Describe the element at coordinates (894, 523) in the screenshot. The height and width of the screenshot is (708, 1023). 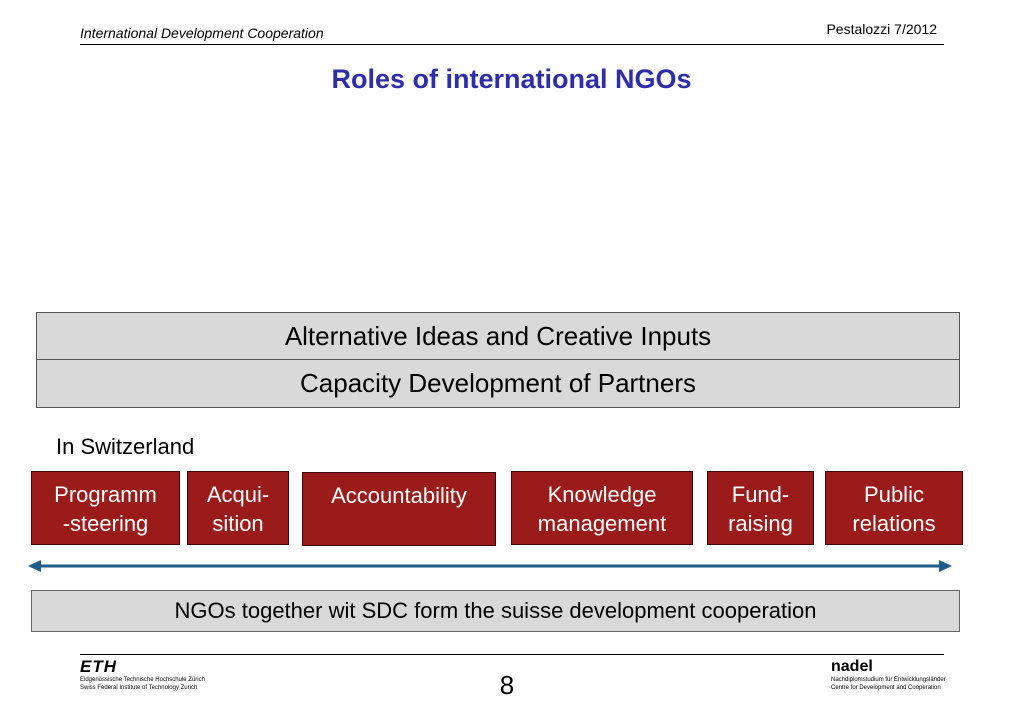
I see `role-label-line2: relations` at that location.